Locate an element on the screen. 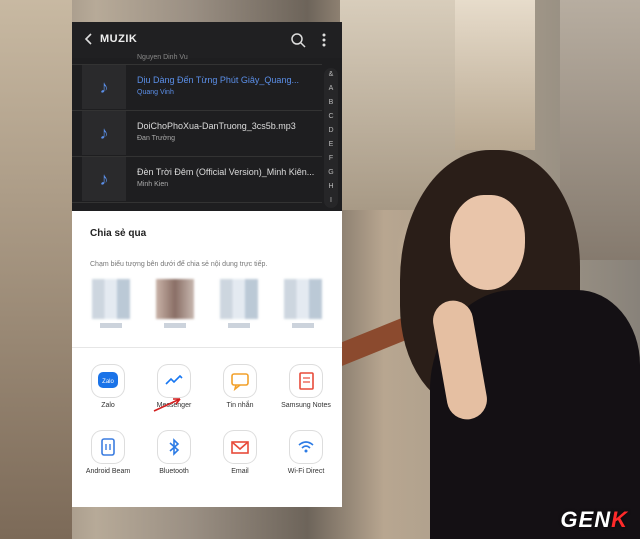  svg-text: Zalo is located at coordinates (108, 382).